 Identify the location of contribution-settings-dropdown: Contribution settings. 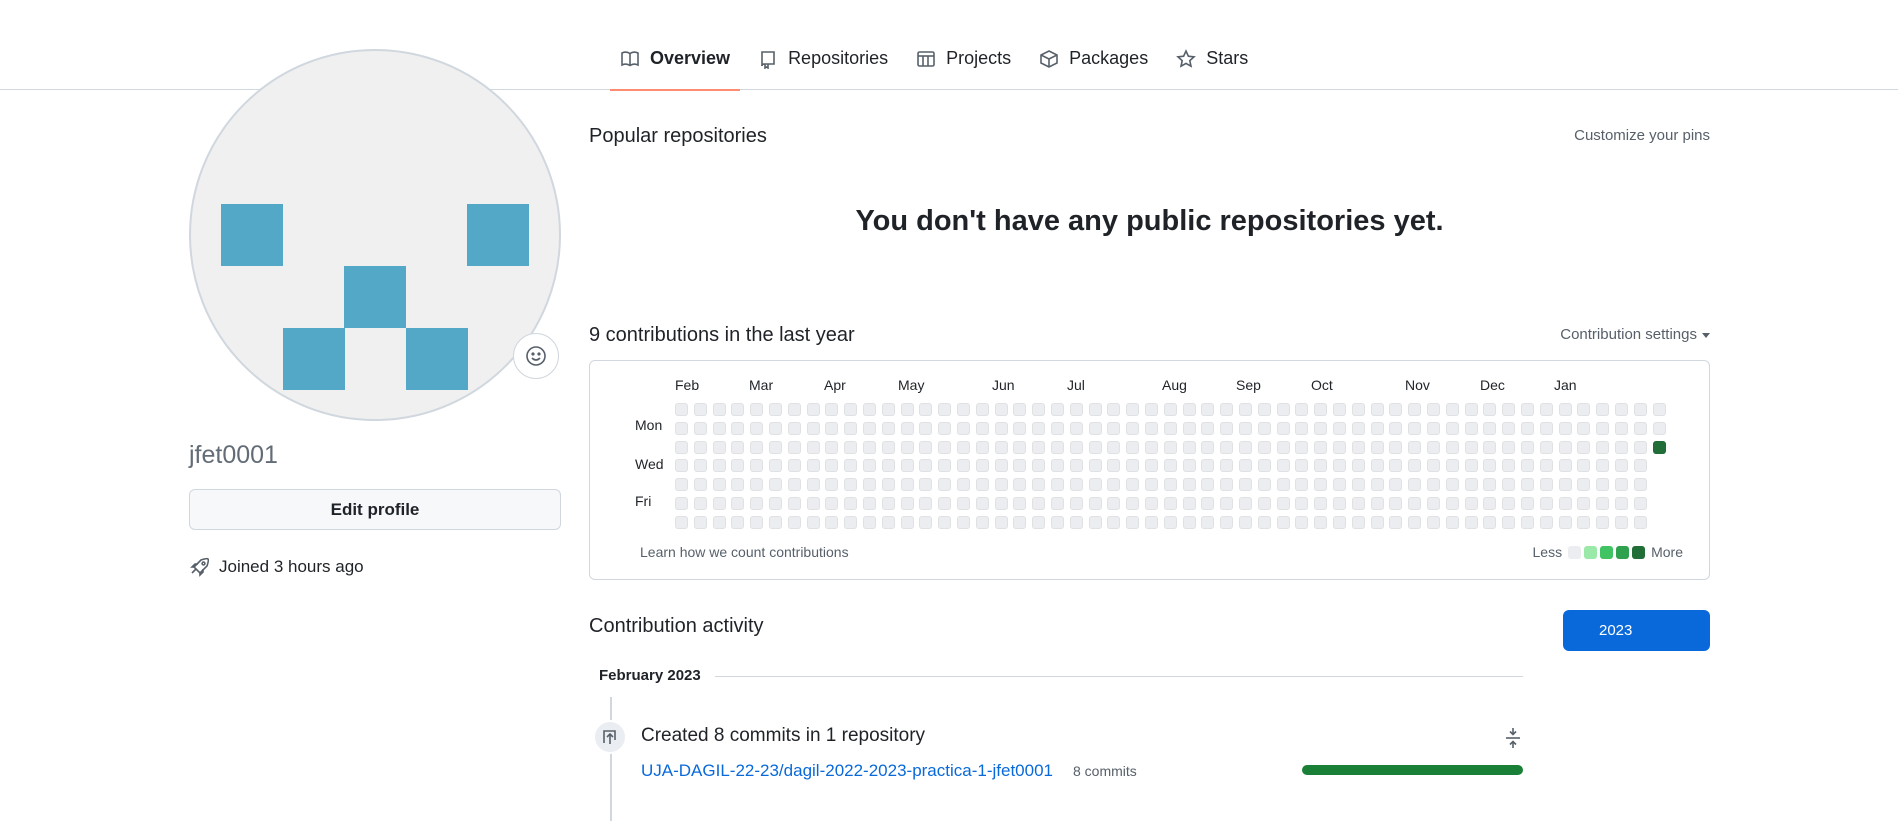
(1615, 334).